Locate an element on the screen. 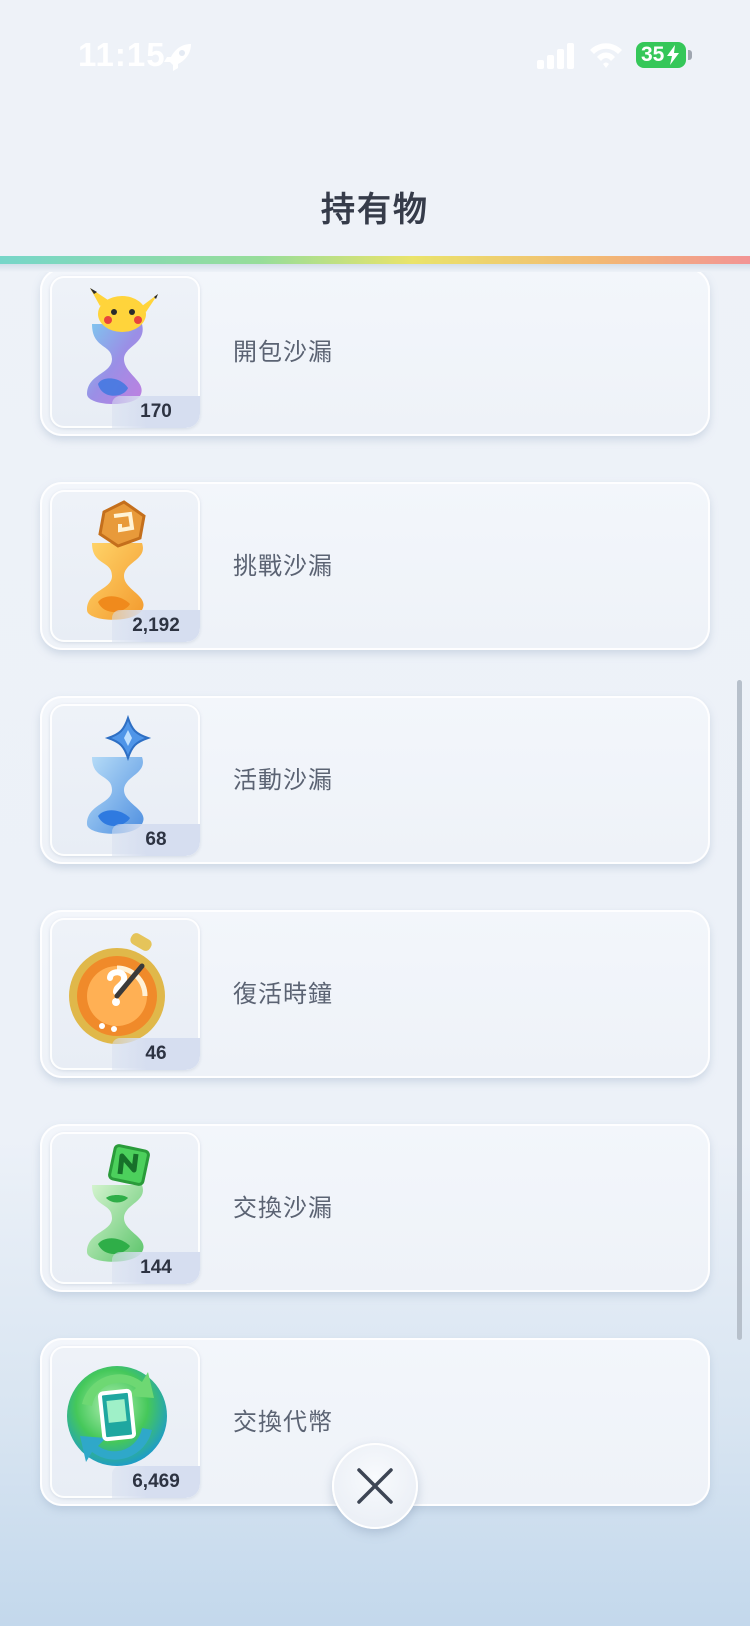 The image size is (750, 1626). header-rainbow-divider is located at coordinates (375, 260).